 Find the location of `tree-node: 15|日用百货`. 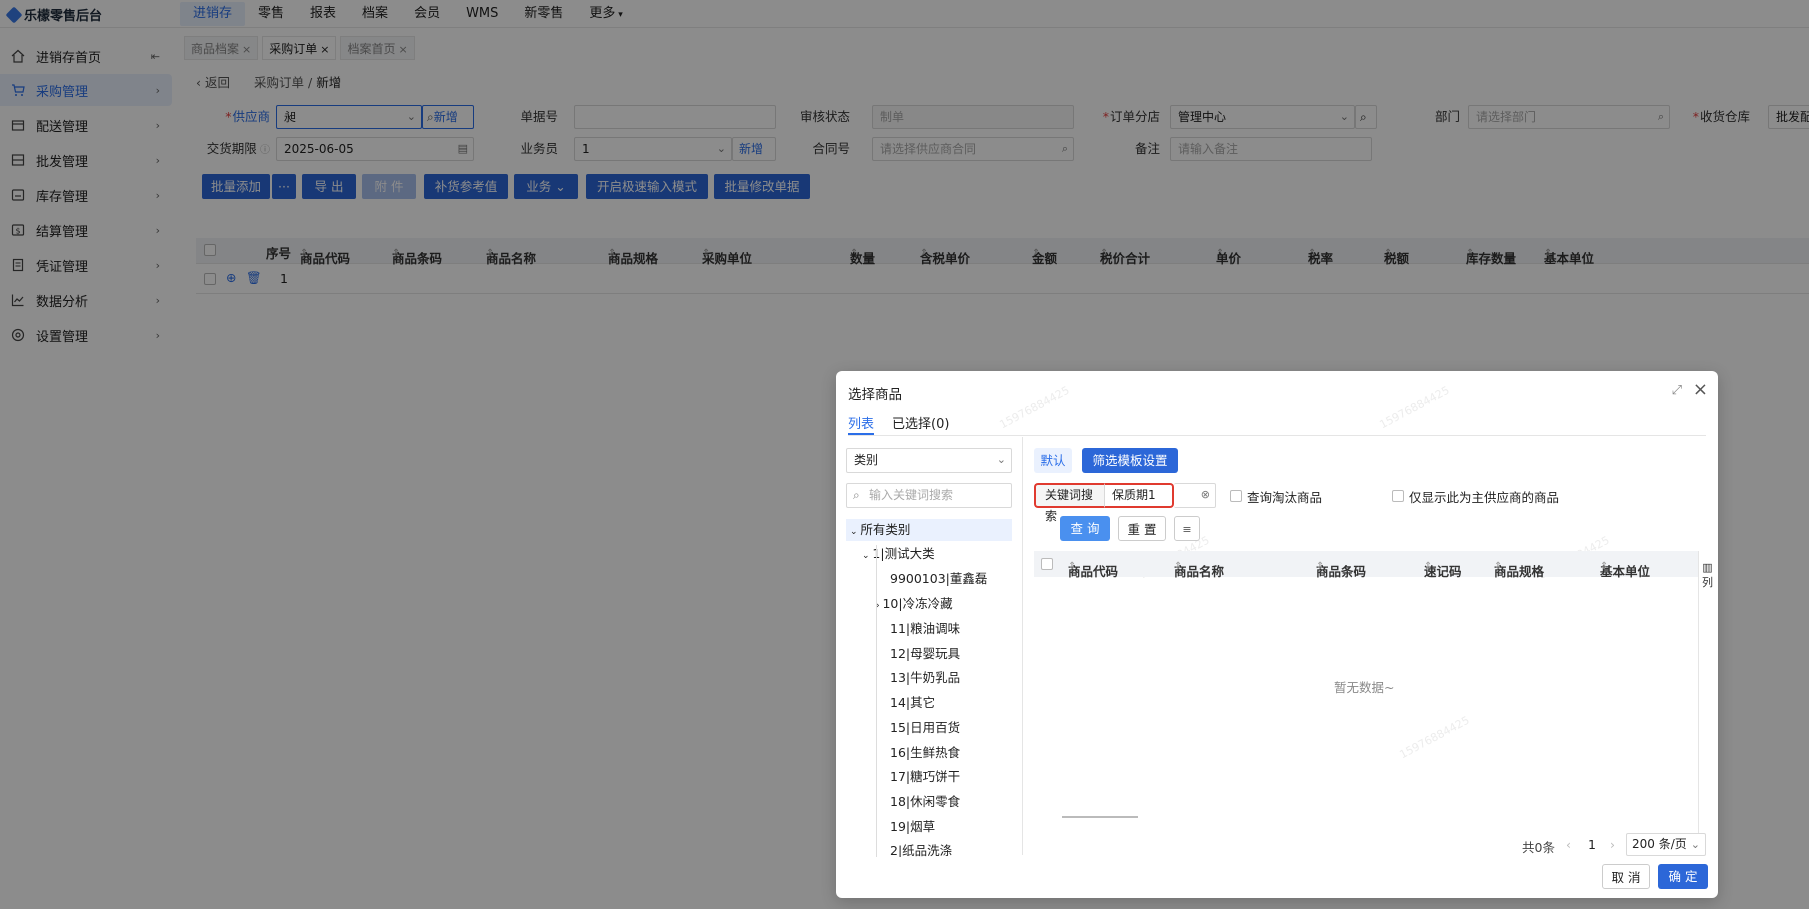

tree-node: 15|日用百货 is located at coordinates (925, 728).